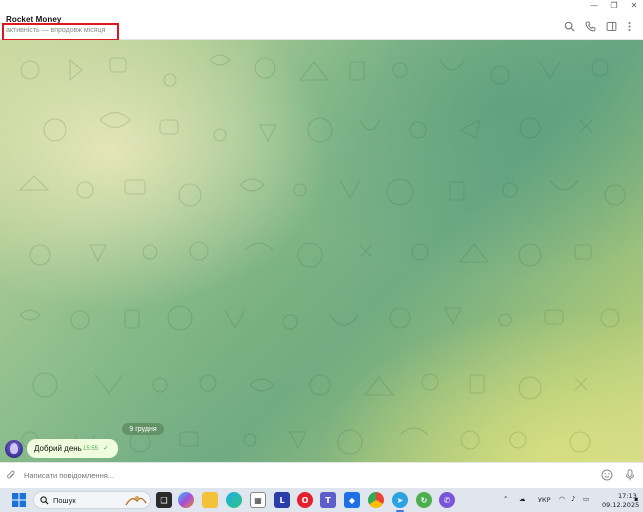  I want to click on store-icon: ▦, so click(258, 500).